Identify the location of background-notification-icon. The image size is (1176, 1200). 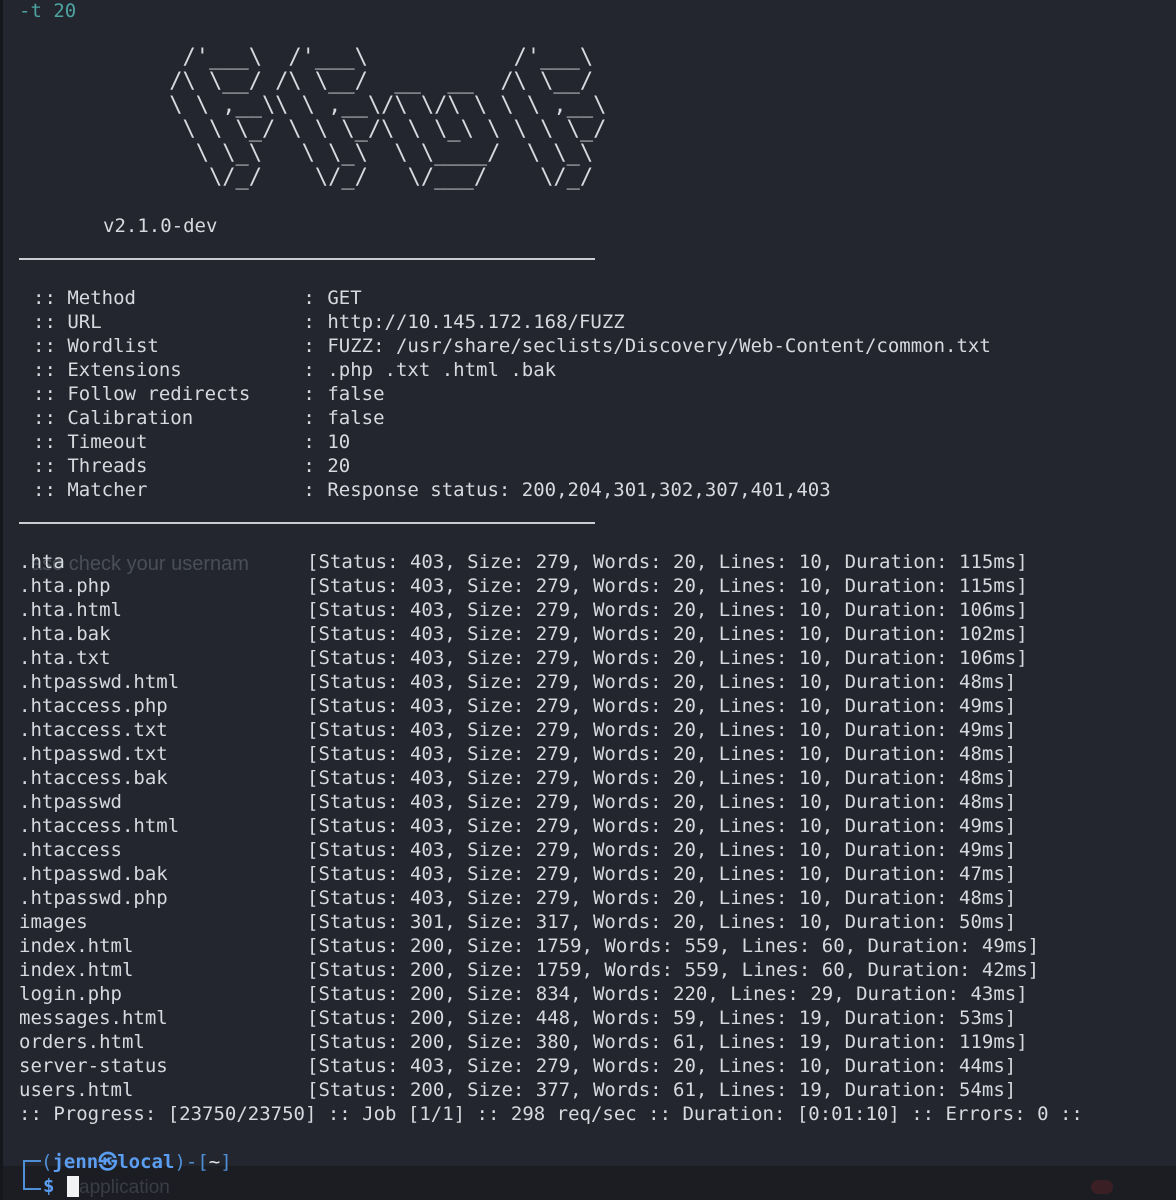
(1102, 1187).